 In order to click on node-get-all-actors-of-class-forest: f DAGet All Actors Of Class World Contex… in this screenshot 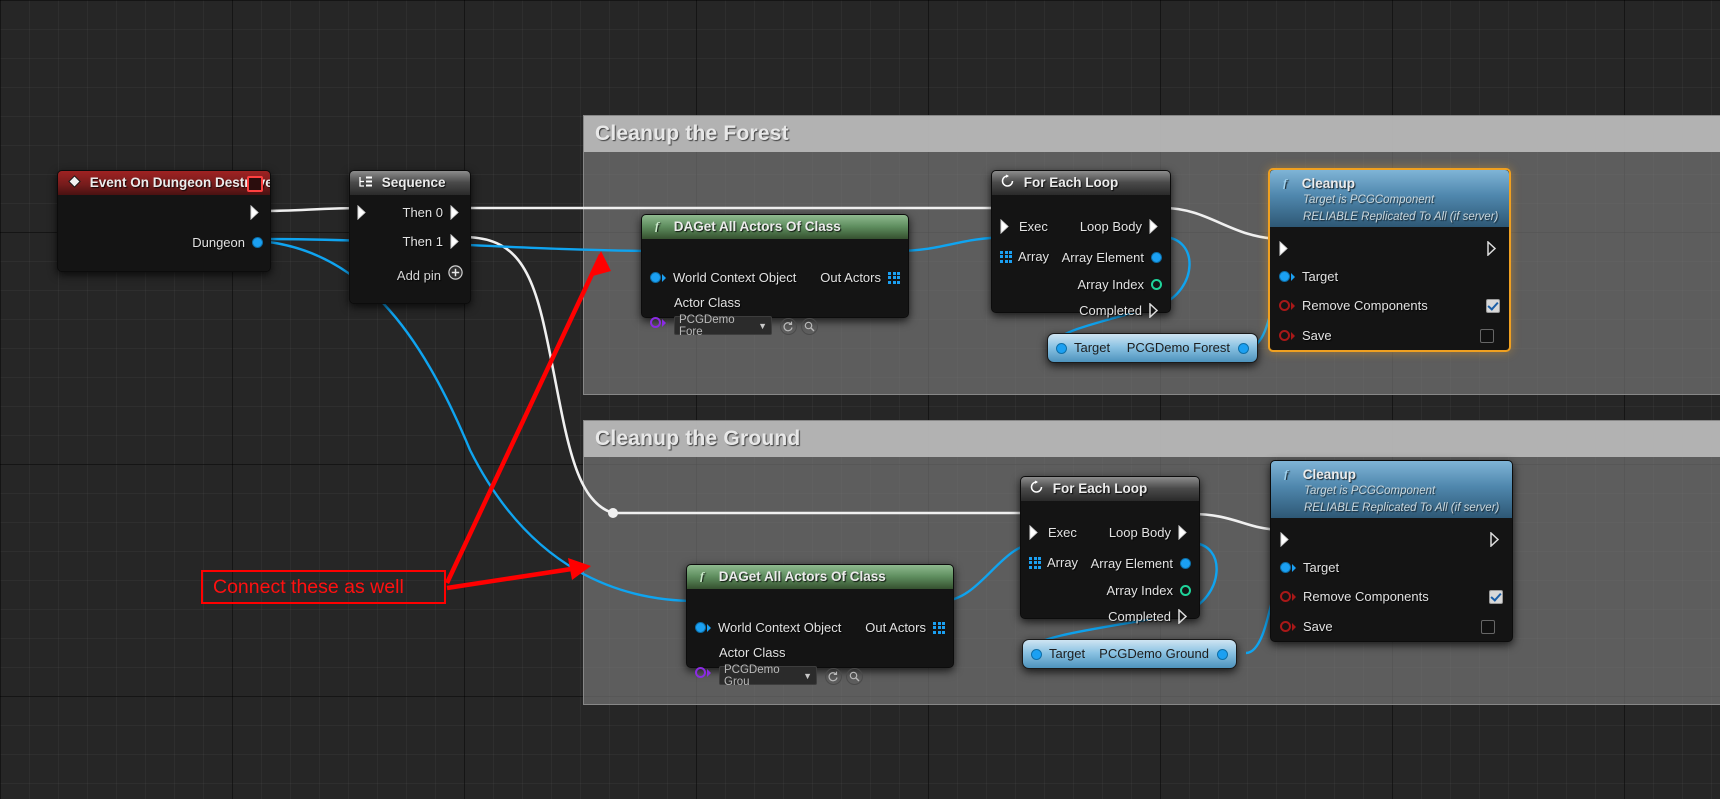, I will do `click(775, 276)`.